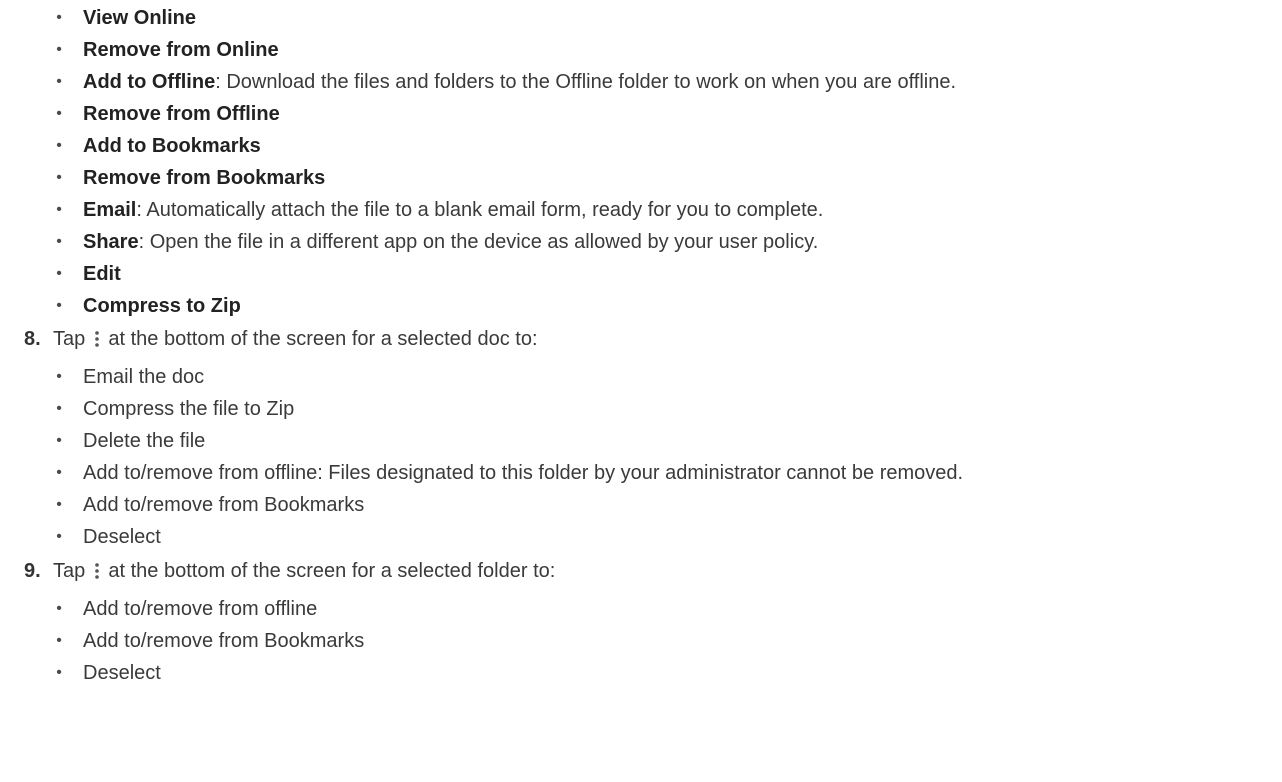 The width and height of the screenshot is (1282, 782). I want to click on option-name: Add to Offline, so click(149, 82).